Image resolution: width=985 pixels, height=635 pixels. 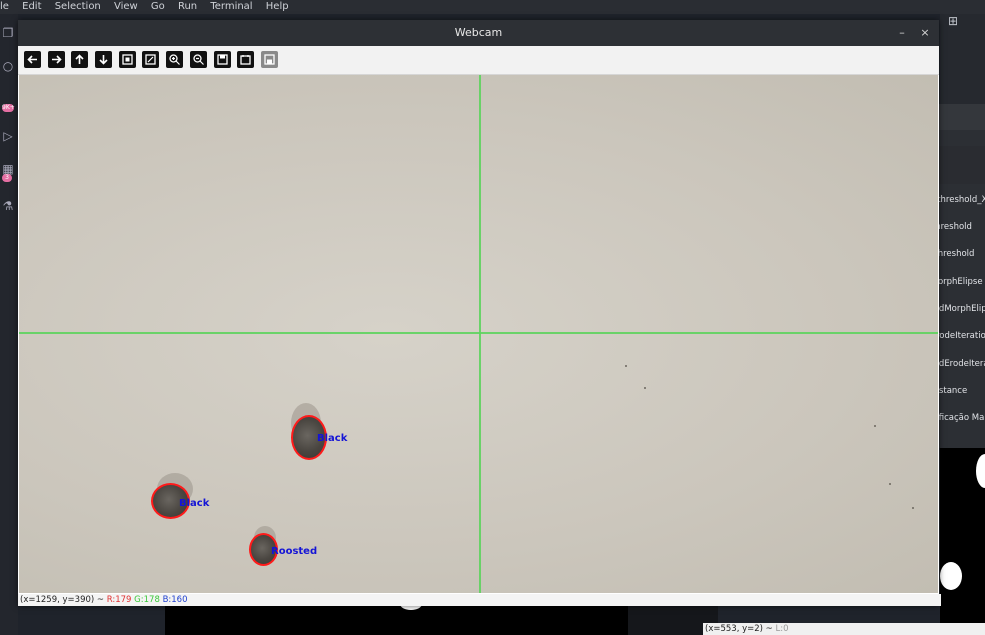 What do you see at coordinates (9, 324) in the screenshot?
I see `activity-bar: ❐ ○ 9K+ ▷ ▦ 3 ⚗` at bounding box center [9, 324].